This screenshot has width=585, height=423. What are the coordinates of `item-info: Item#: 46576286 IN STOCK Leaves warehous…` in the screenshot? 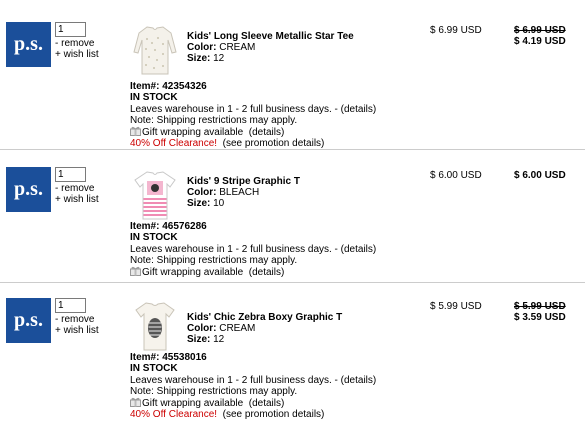 It's located at (253, 249).